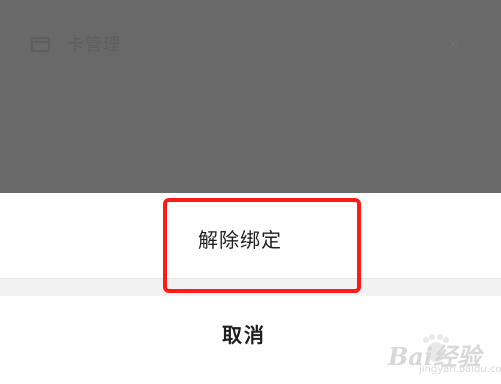 Image resolution: width=501 pixels, height=384 pixels. What do you see at coordinates (250, 287) in the screenshot?
I see `action-sheet-divider` at bounding box center [250, 287].